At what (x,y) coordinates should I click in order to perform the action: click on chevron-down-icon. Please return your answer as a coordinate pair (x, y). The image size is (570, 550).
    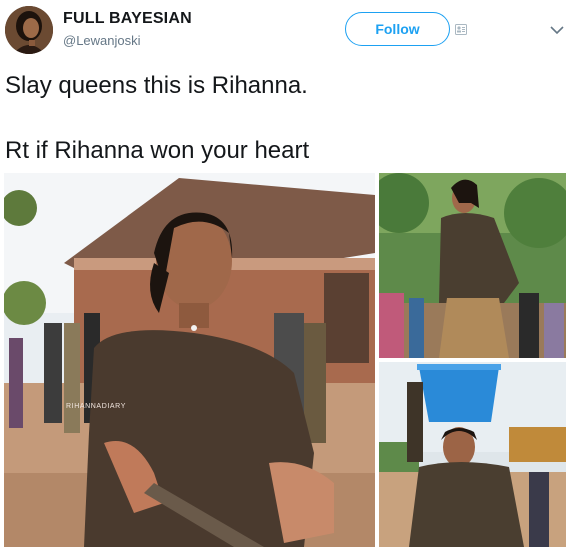
    Looking at the image, I should click on (557, 30).